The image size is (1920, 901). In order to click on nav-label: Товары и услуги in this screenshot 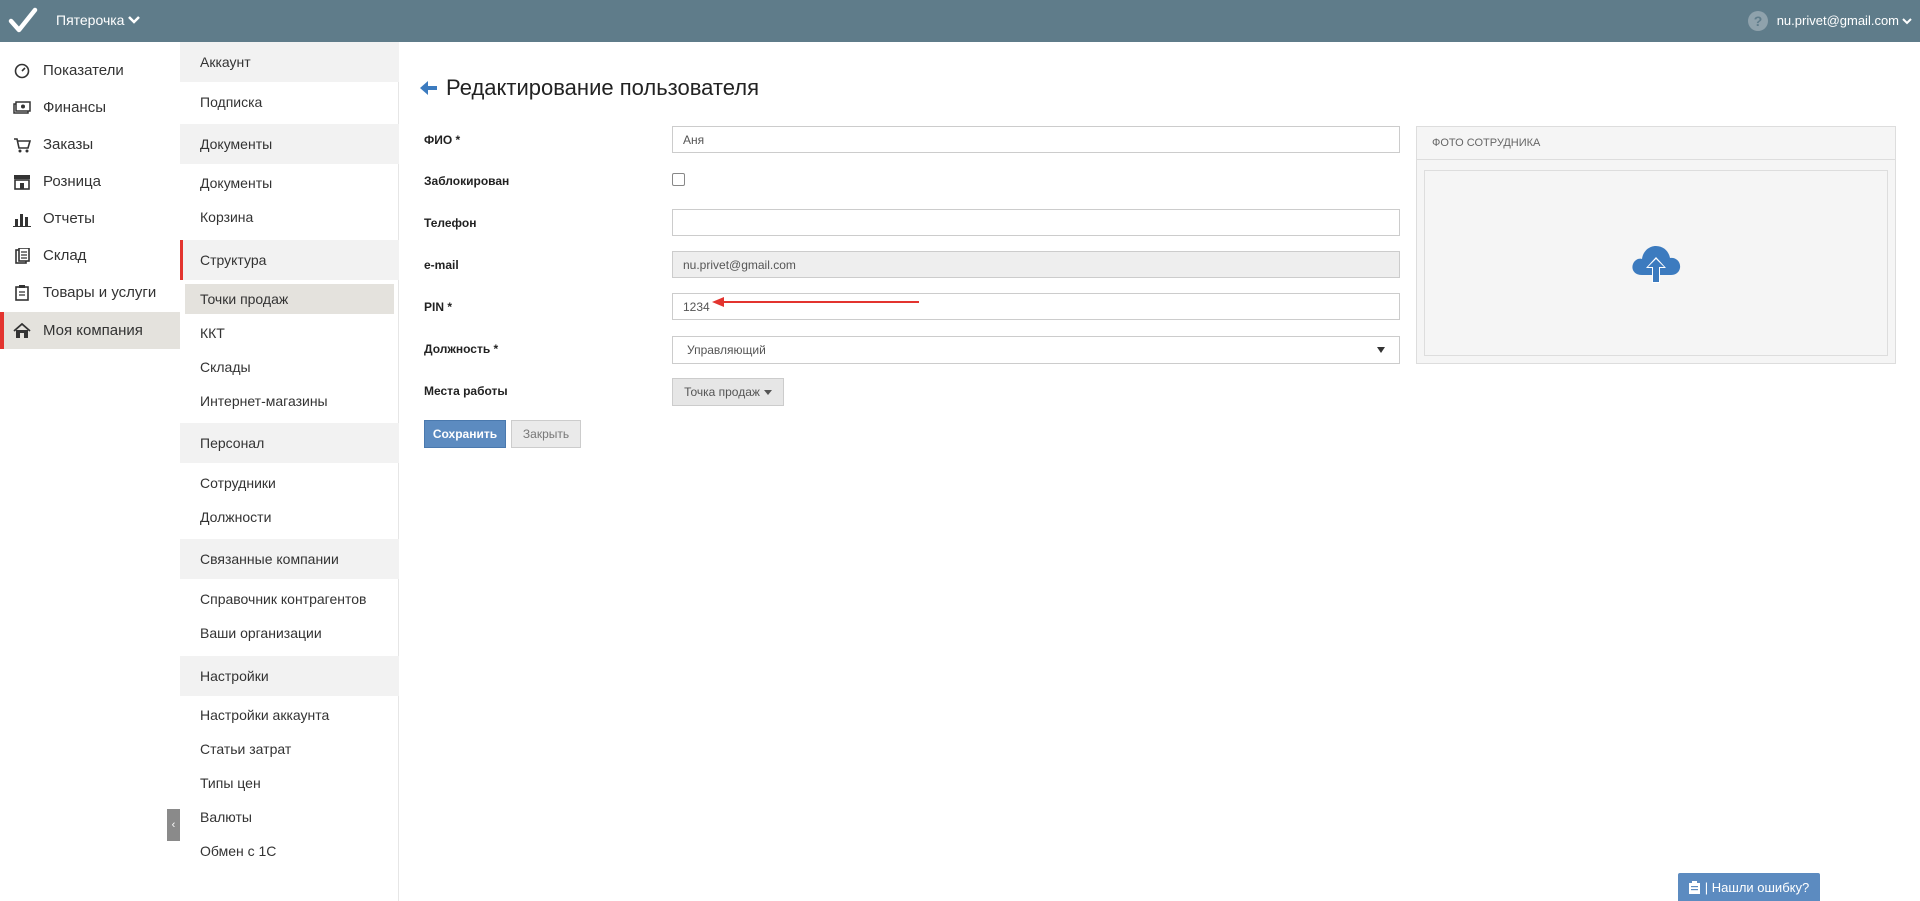, I will do `click(100, 292)`.